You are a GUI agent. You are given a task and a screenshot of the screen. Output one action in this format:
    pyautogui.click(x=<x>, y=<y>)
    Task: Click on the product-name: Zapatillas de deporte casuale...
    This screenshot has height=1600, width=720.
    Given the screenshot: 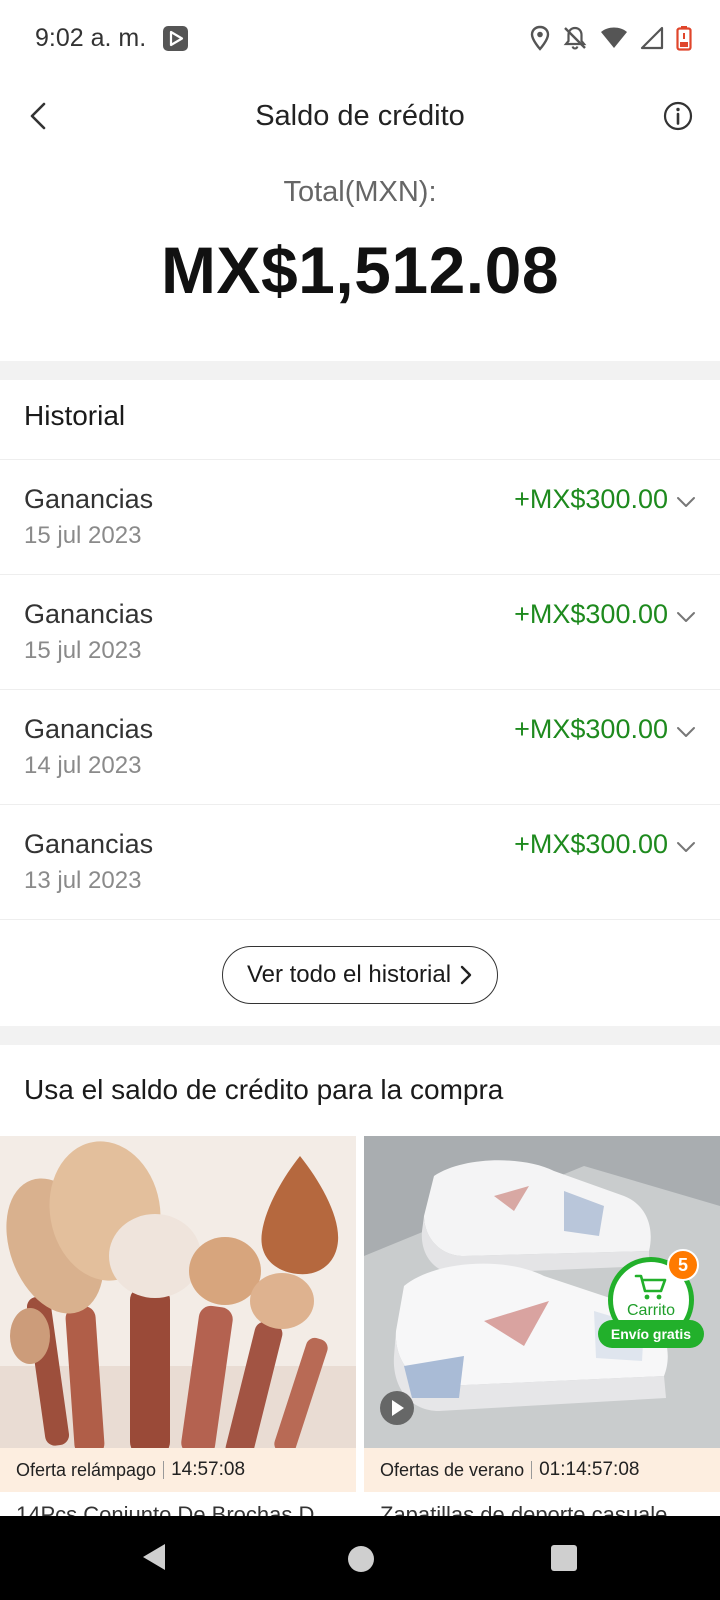 What is the action you would take?
    pyautogui.click(x=533, y=1509)
    